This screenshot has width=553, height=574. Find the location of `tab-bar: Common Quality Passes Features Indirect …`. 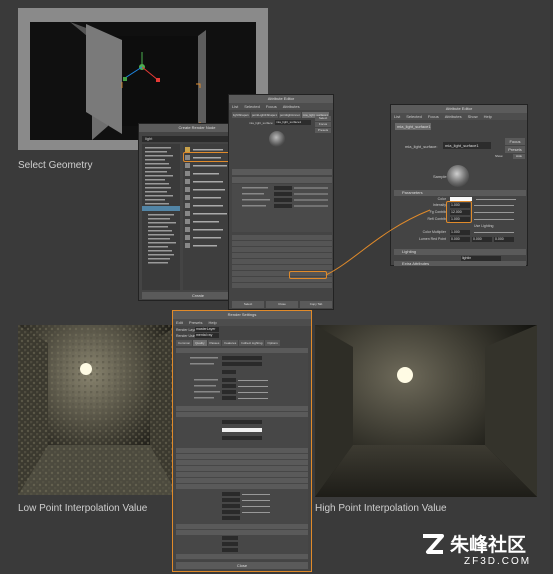

tab-bar: Common Quality Passes Features Indirect … is located at coordinates (242, 343).